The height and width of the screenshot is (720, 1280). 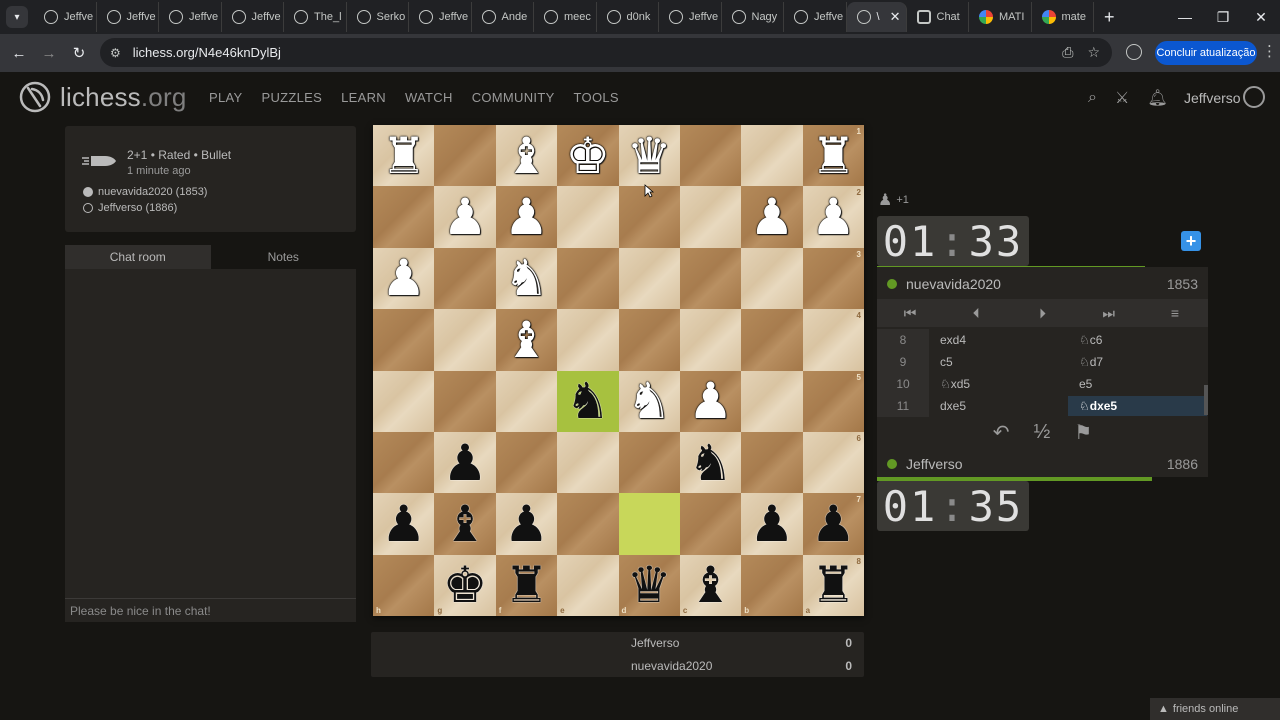 What do you see at coordinates (404, 524) in the screenshot?
I see `square-h7: ♟` at bounding box center [404, 524].